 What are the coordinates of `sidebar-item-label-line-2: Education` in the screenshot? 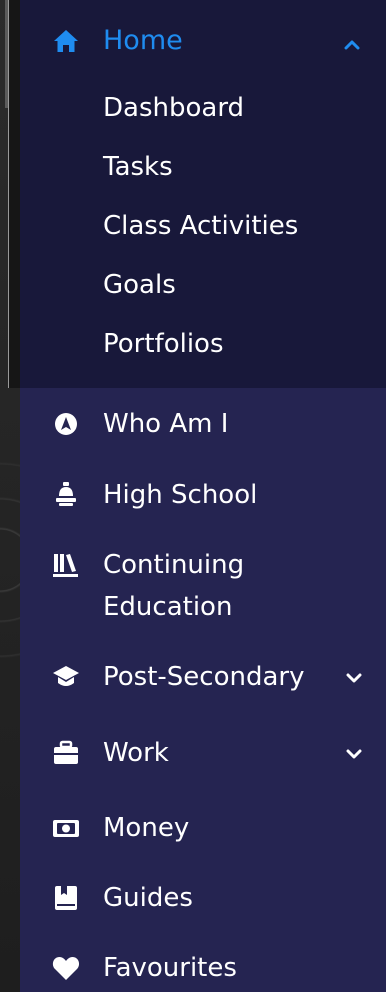 It's located at (168, 607).